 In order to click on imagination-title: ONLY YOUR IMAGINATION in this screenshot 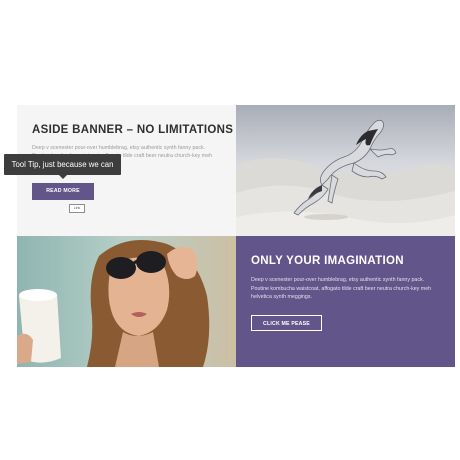, I will do `click(327, 261)`.